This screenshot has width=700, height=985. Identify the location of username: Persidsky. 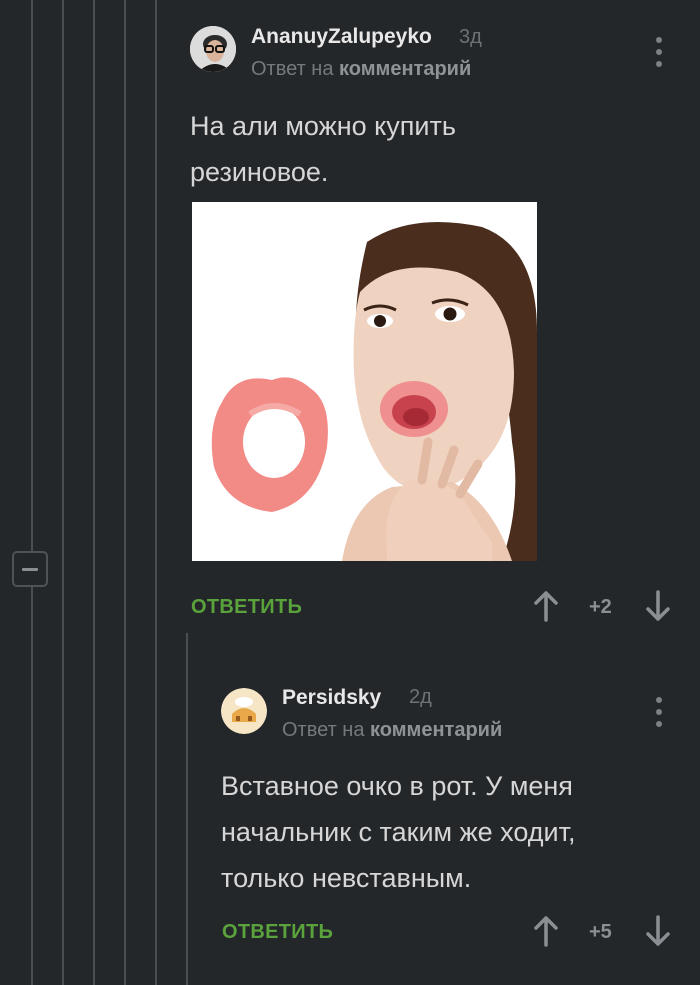
(331, 698).